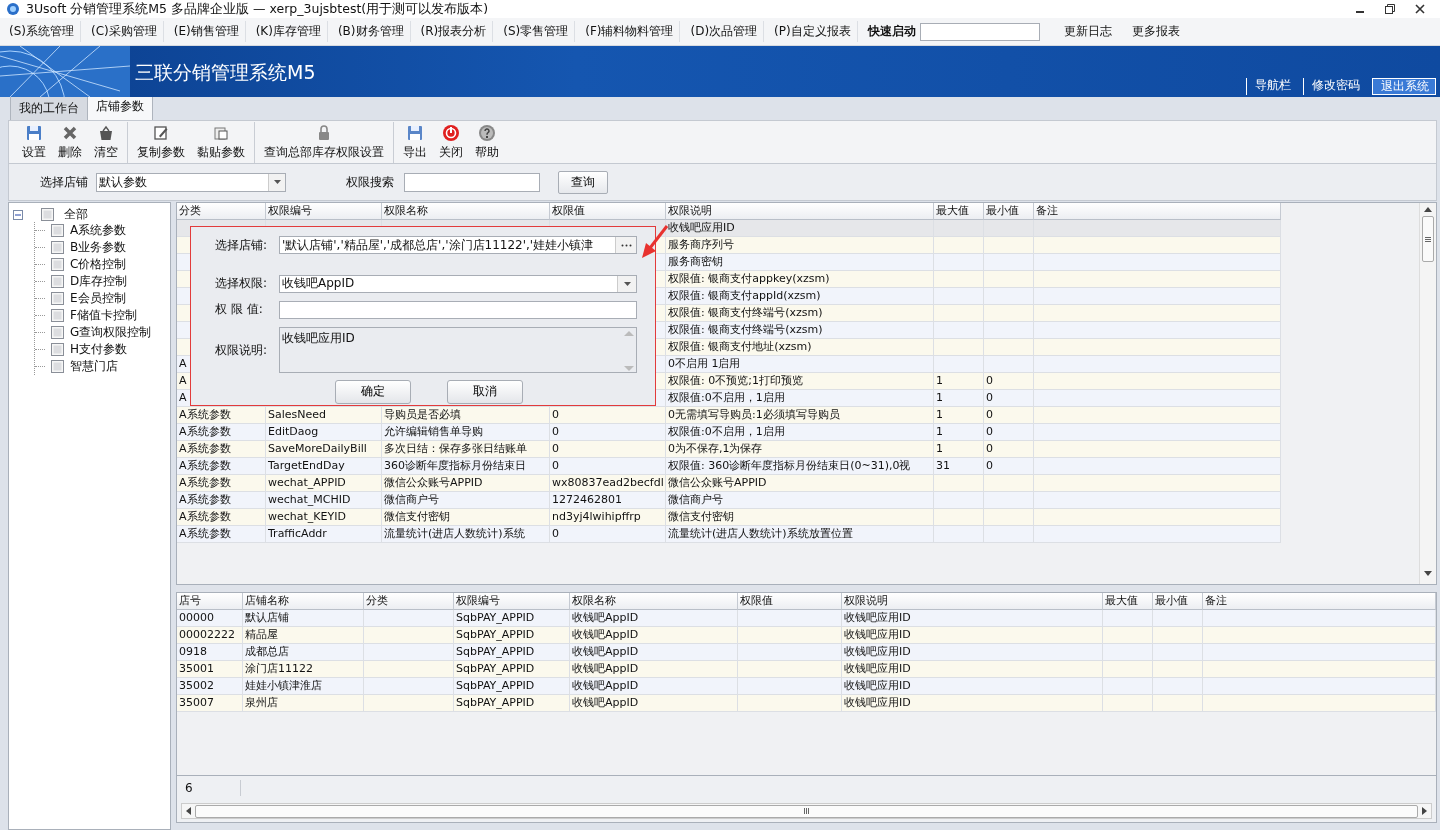 This screenshot has width=1440, height=830. Describe the element at coordinates (371, 31) in the screenshot. I see `menu-item: (B)财务管理` at that location.